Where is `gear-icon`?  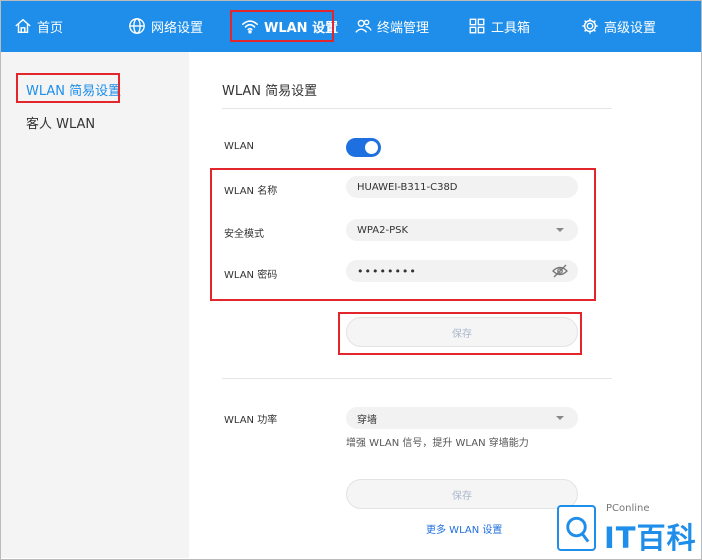
gear-icon is located at coordinates (590, 26).